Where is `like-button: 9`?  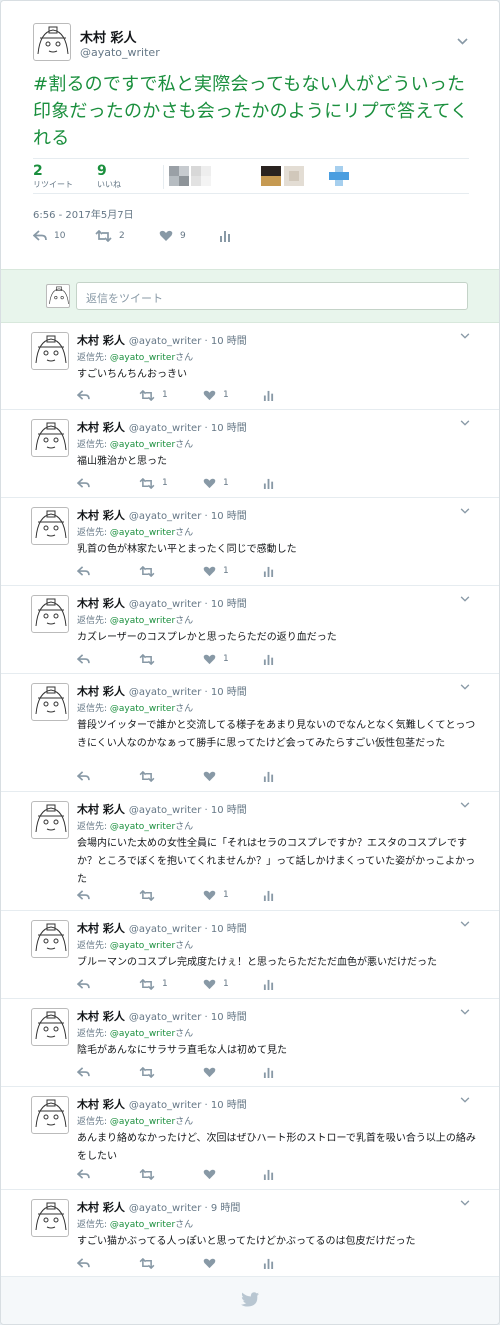
like-button: 9 is located at coordinates (172, 236).